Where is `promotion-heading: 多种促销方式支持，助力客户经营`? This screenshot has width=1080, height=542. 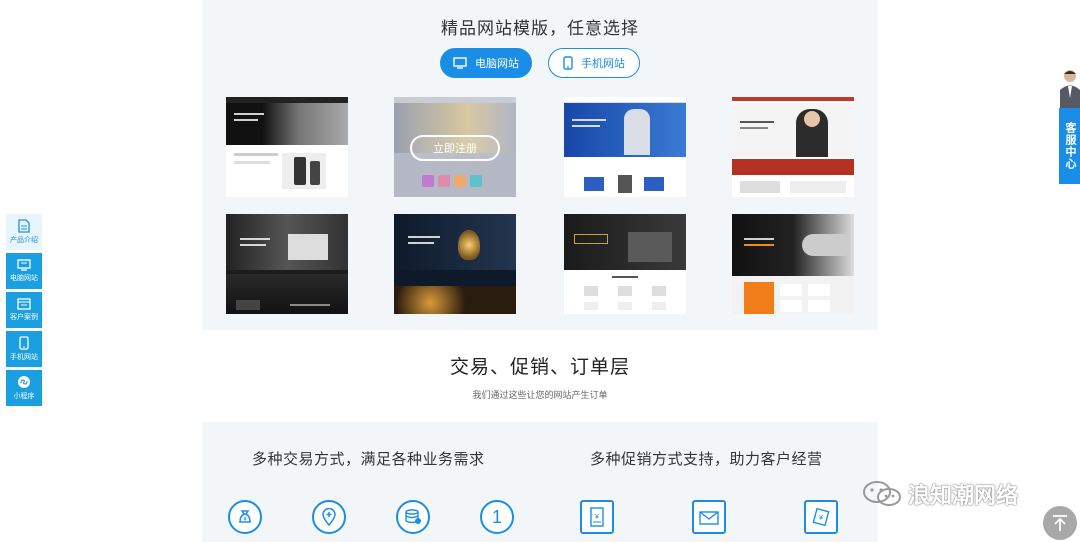
promotion-heading: 多种促销方式支持，助力客户经营 is located at coordinates (706, 459).